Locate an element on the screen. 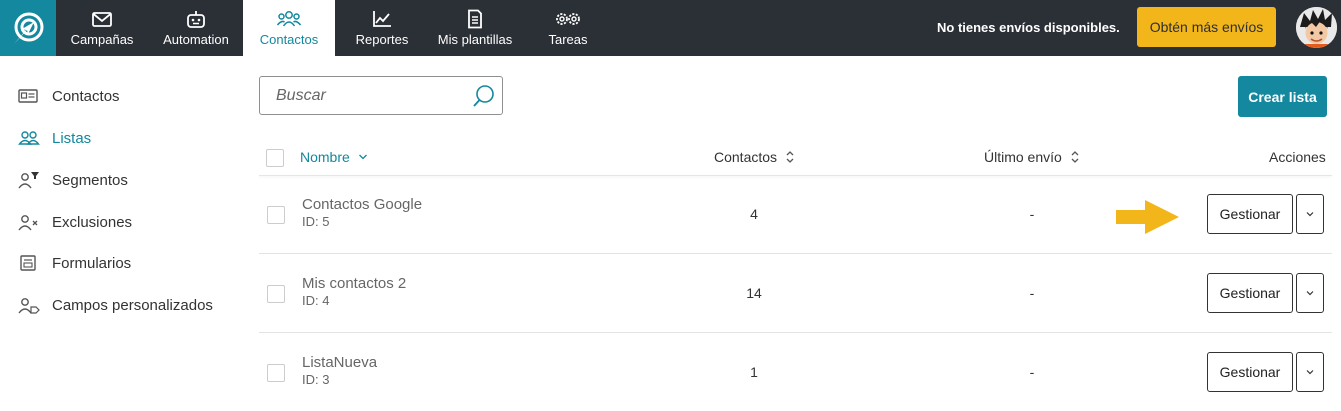  nav-label: Automation is located at coordinates (196, 39).